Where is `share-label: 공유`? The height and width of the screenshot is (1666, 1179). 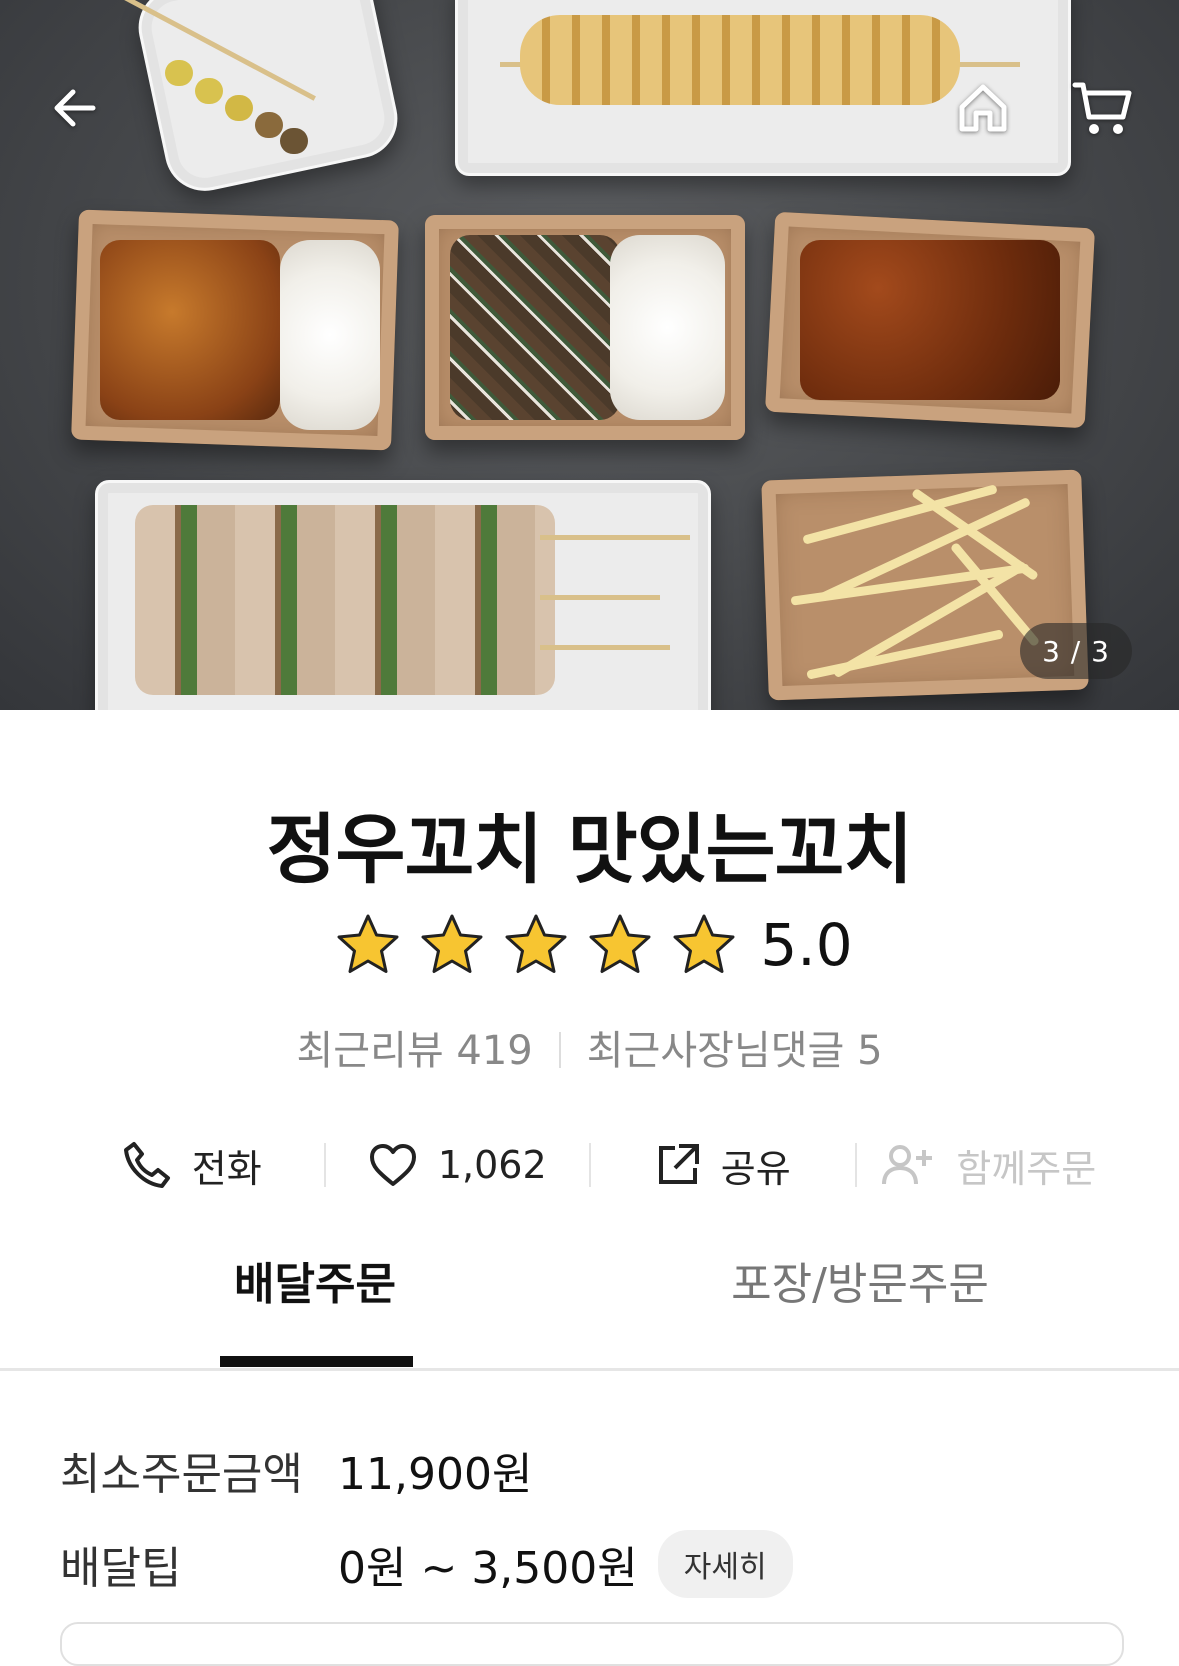
share-label: 공유 is located at coordinates (755, 1168).